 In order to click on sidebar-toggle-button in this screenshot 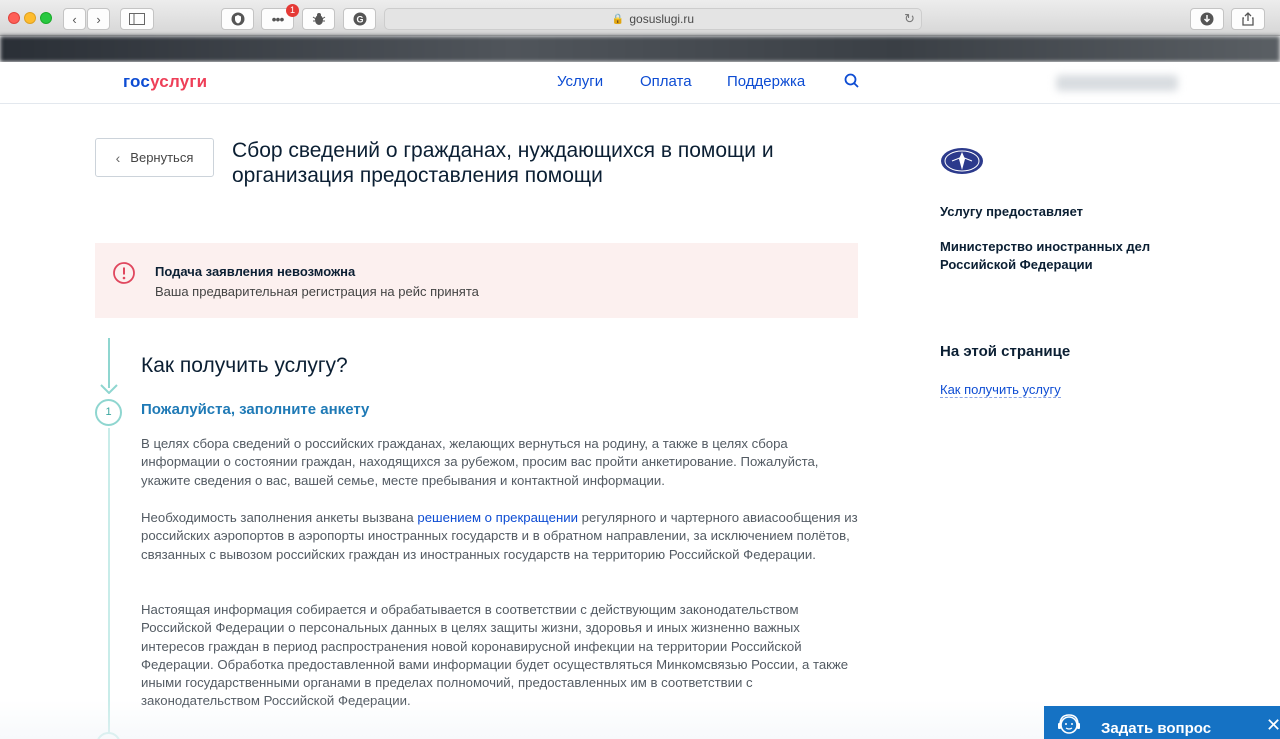, I will do `click(137, 19)`.